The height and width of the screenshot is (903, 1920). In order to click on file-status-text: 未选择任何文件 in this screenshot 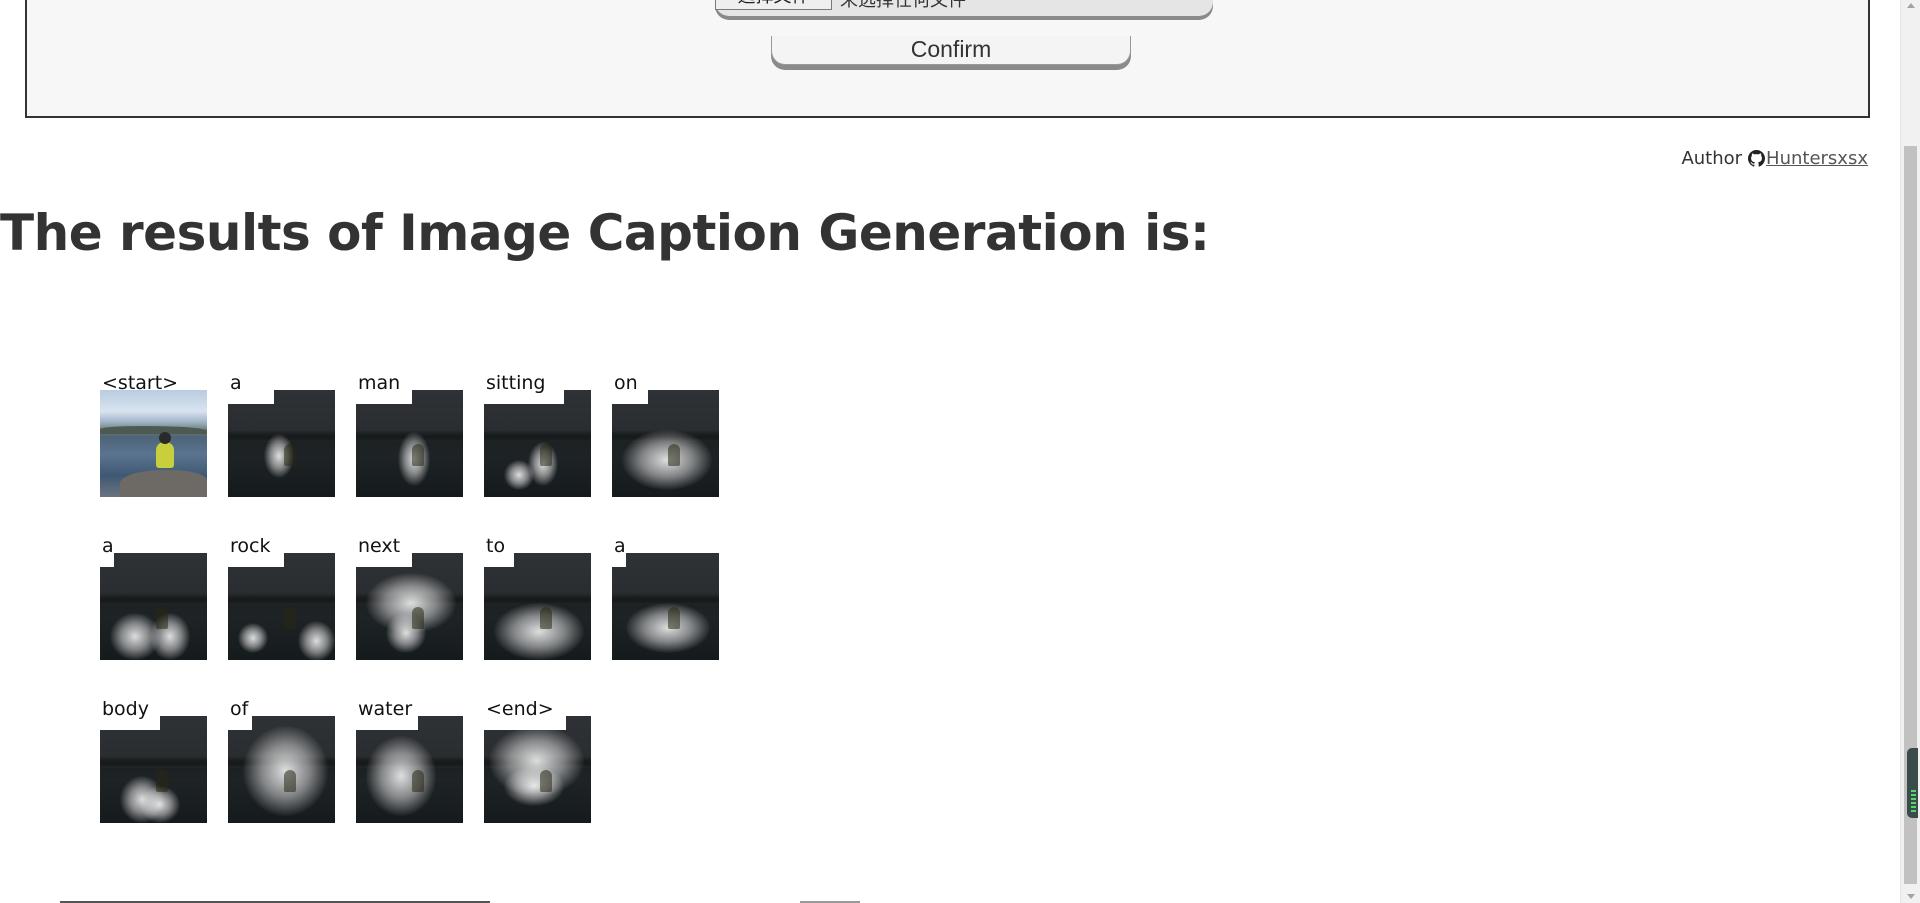, I will do `click(903, 5)`.